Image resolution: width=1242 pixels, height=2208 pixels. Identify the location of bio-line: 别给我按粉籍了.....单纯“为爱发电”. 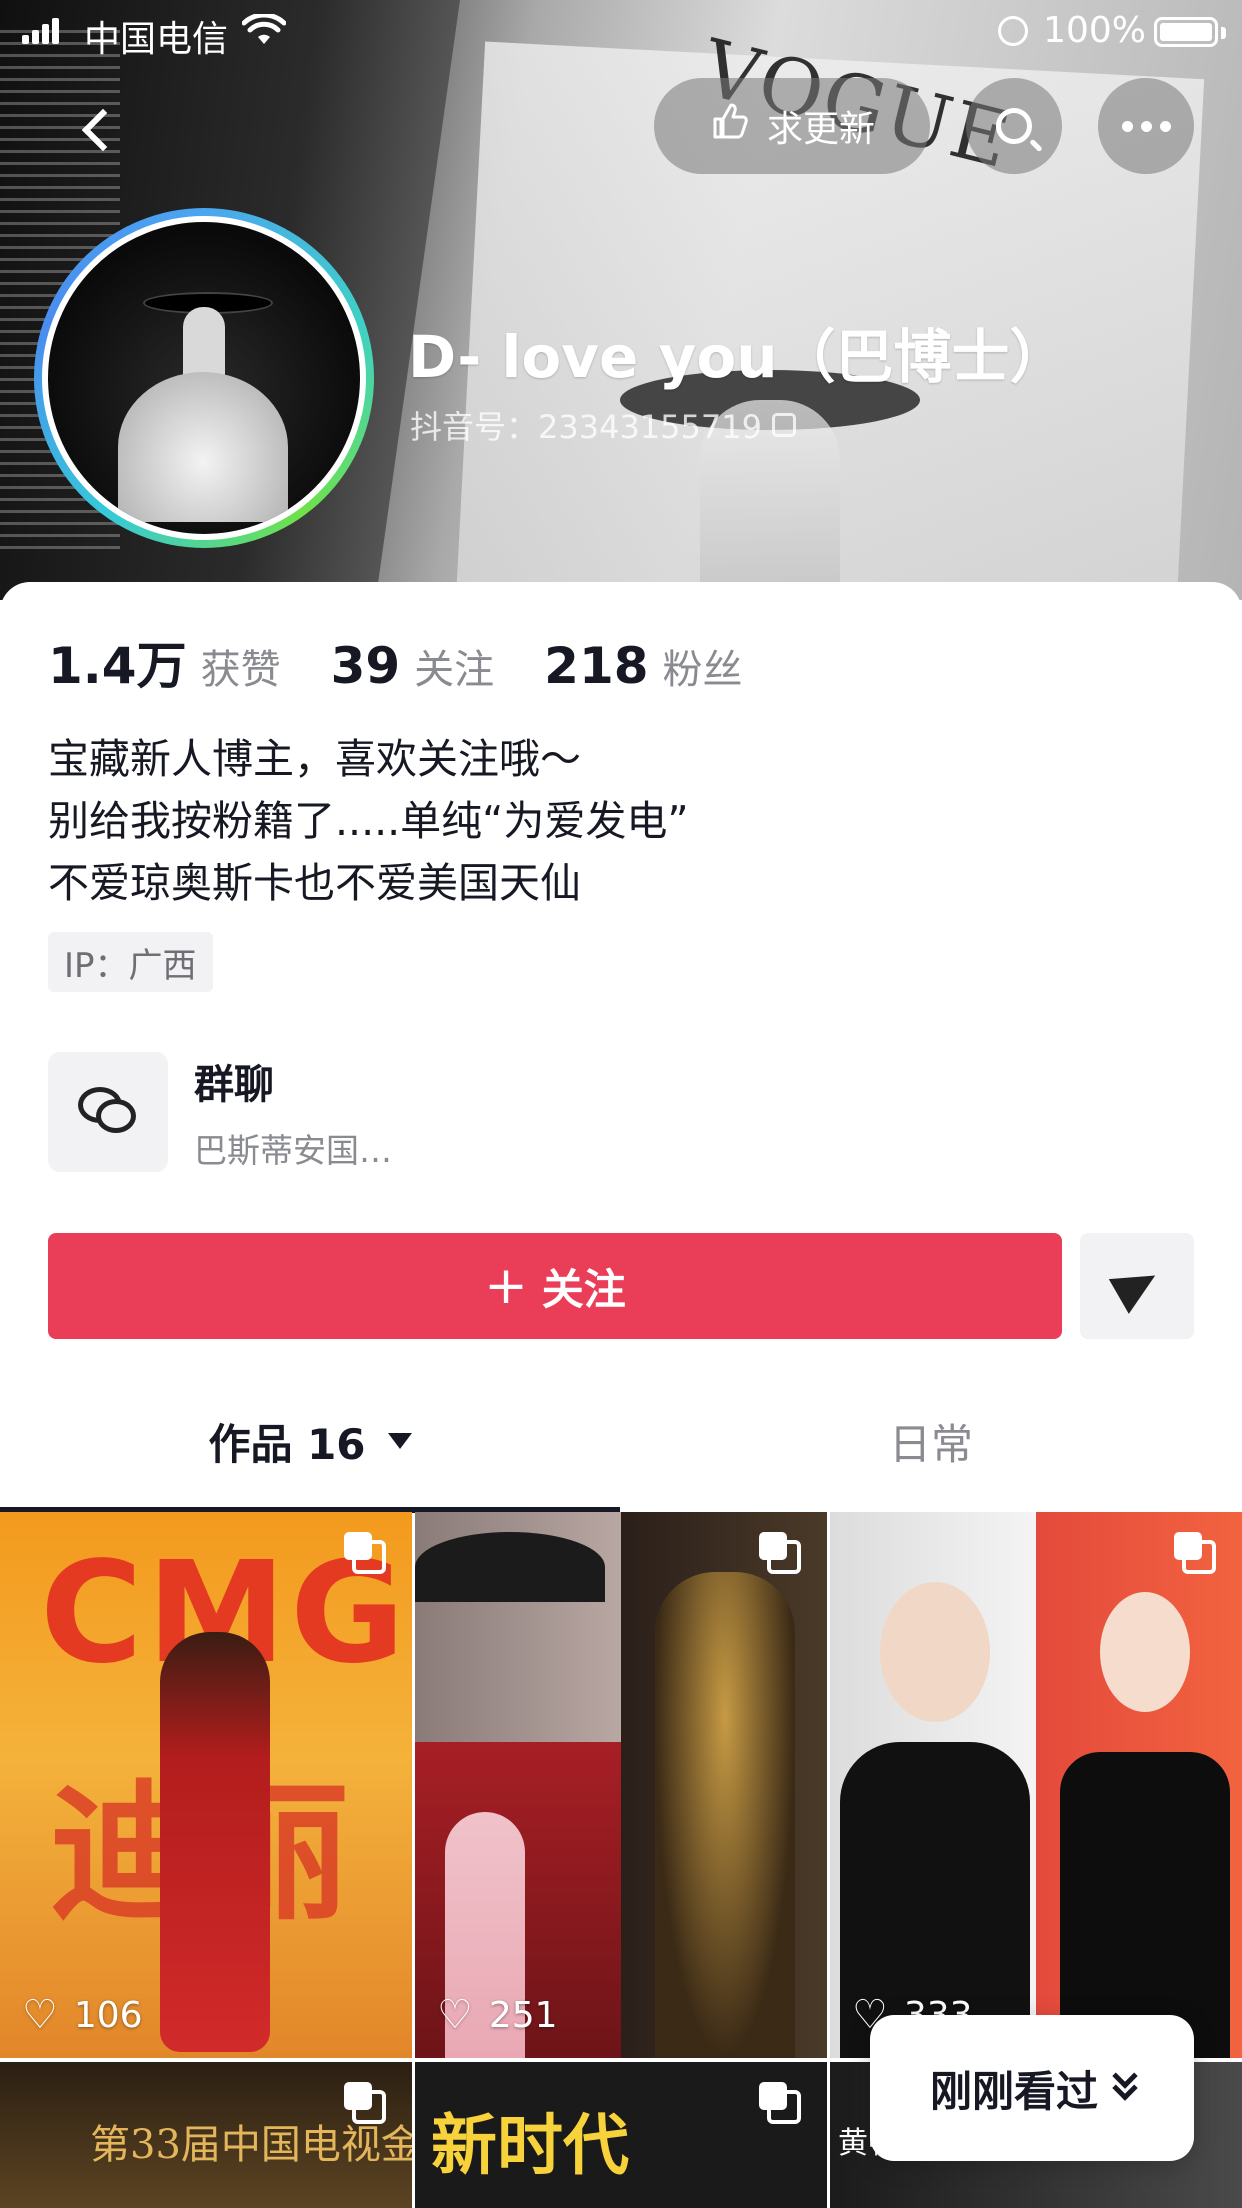
(368, 821).